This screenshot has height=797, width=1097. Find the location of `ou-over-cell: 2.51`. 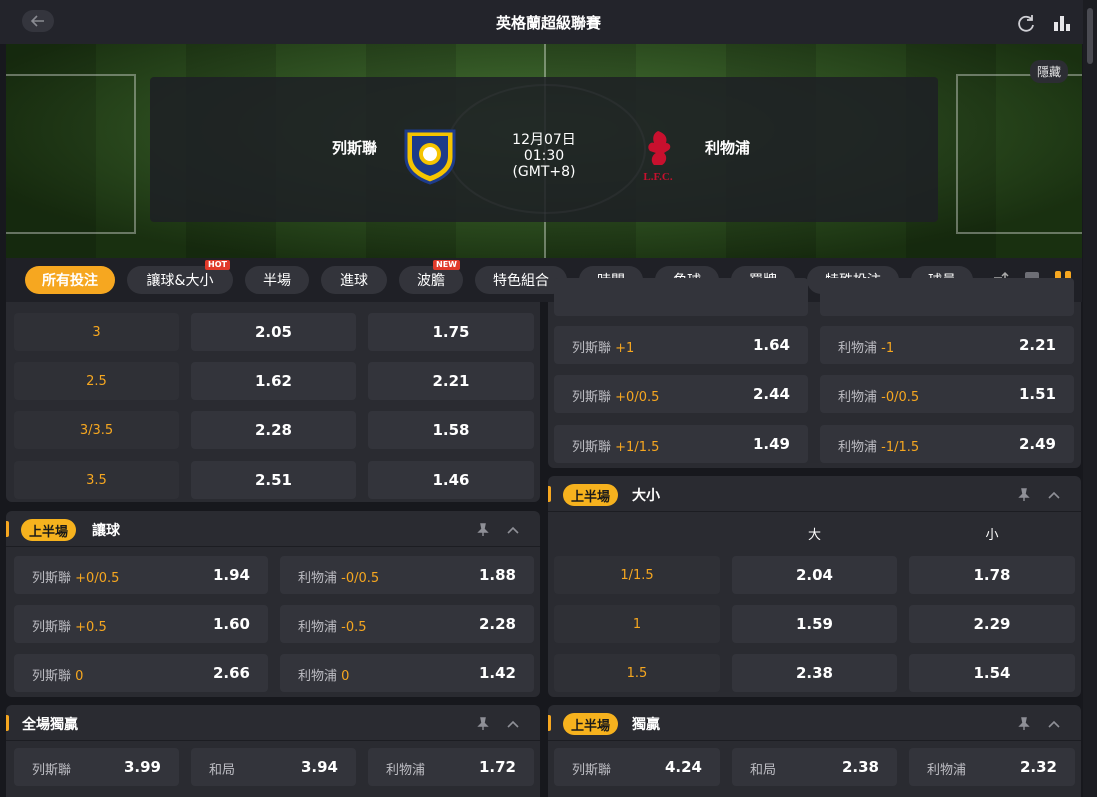

ou-over-cell: 2.51 is located at coordinates (273, 480).